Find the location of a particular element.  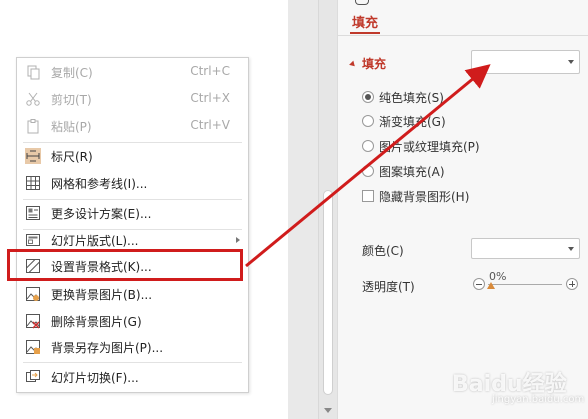

menu-item-copy: 复制(C) Ctrl+C is located at coordinates (132, 72).